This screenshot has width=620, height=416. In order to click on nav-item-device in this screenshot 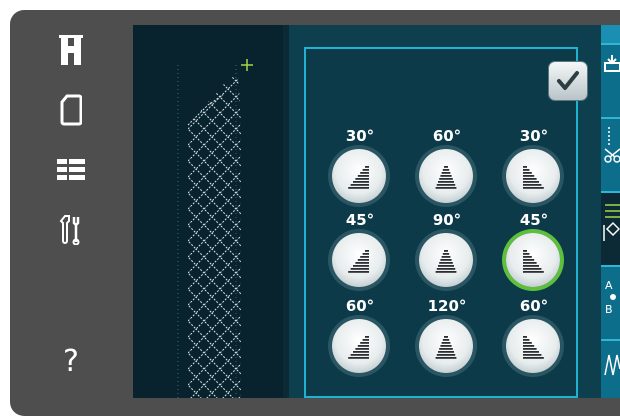, I will do `click(71, 110)`.